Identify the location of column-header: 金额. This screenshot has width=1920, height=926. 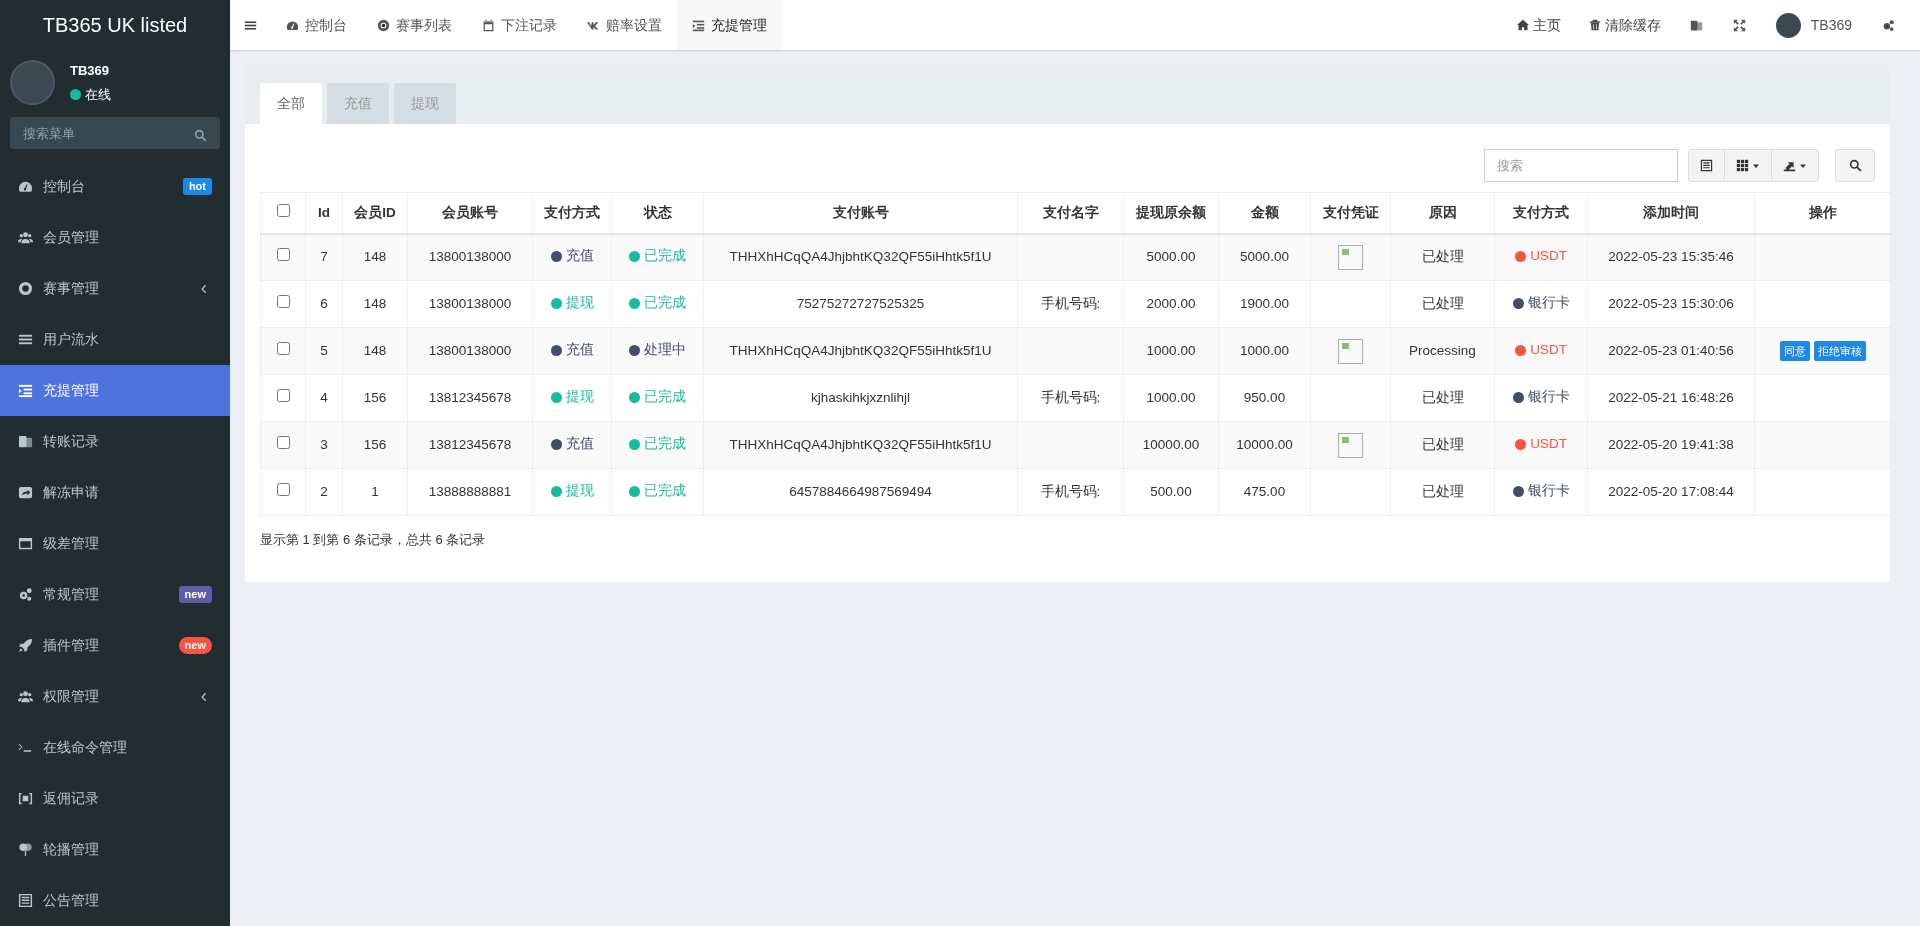
(1264, 213).